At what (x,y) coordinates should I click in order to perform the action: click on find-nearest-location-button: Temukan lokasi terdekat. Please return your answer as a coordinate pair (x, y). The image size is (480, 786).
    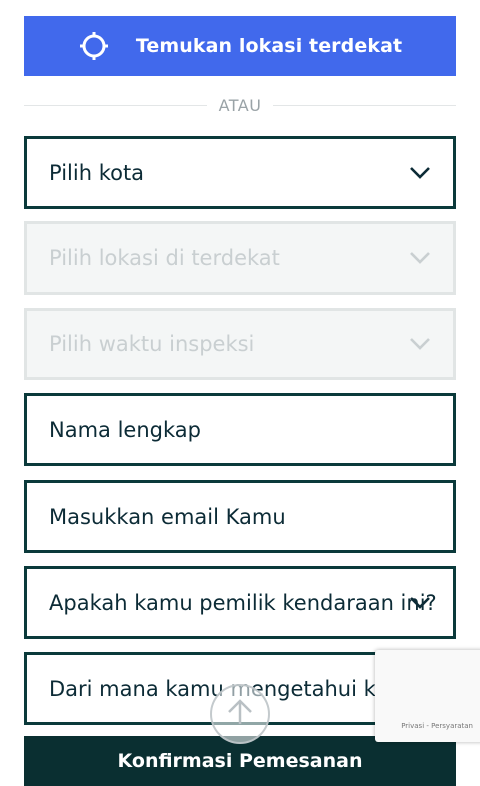
    Looking at the image, I should click on (240, 46).